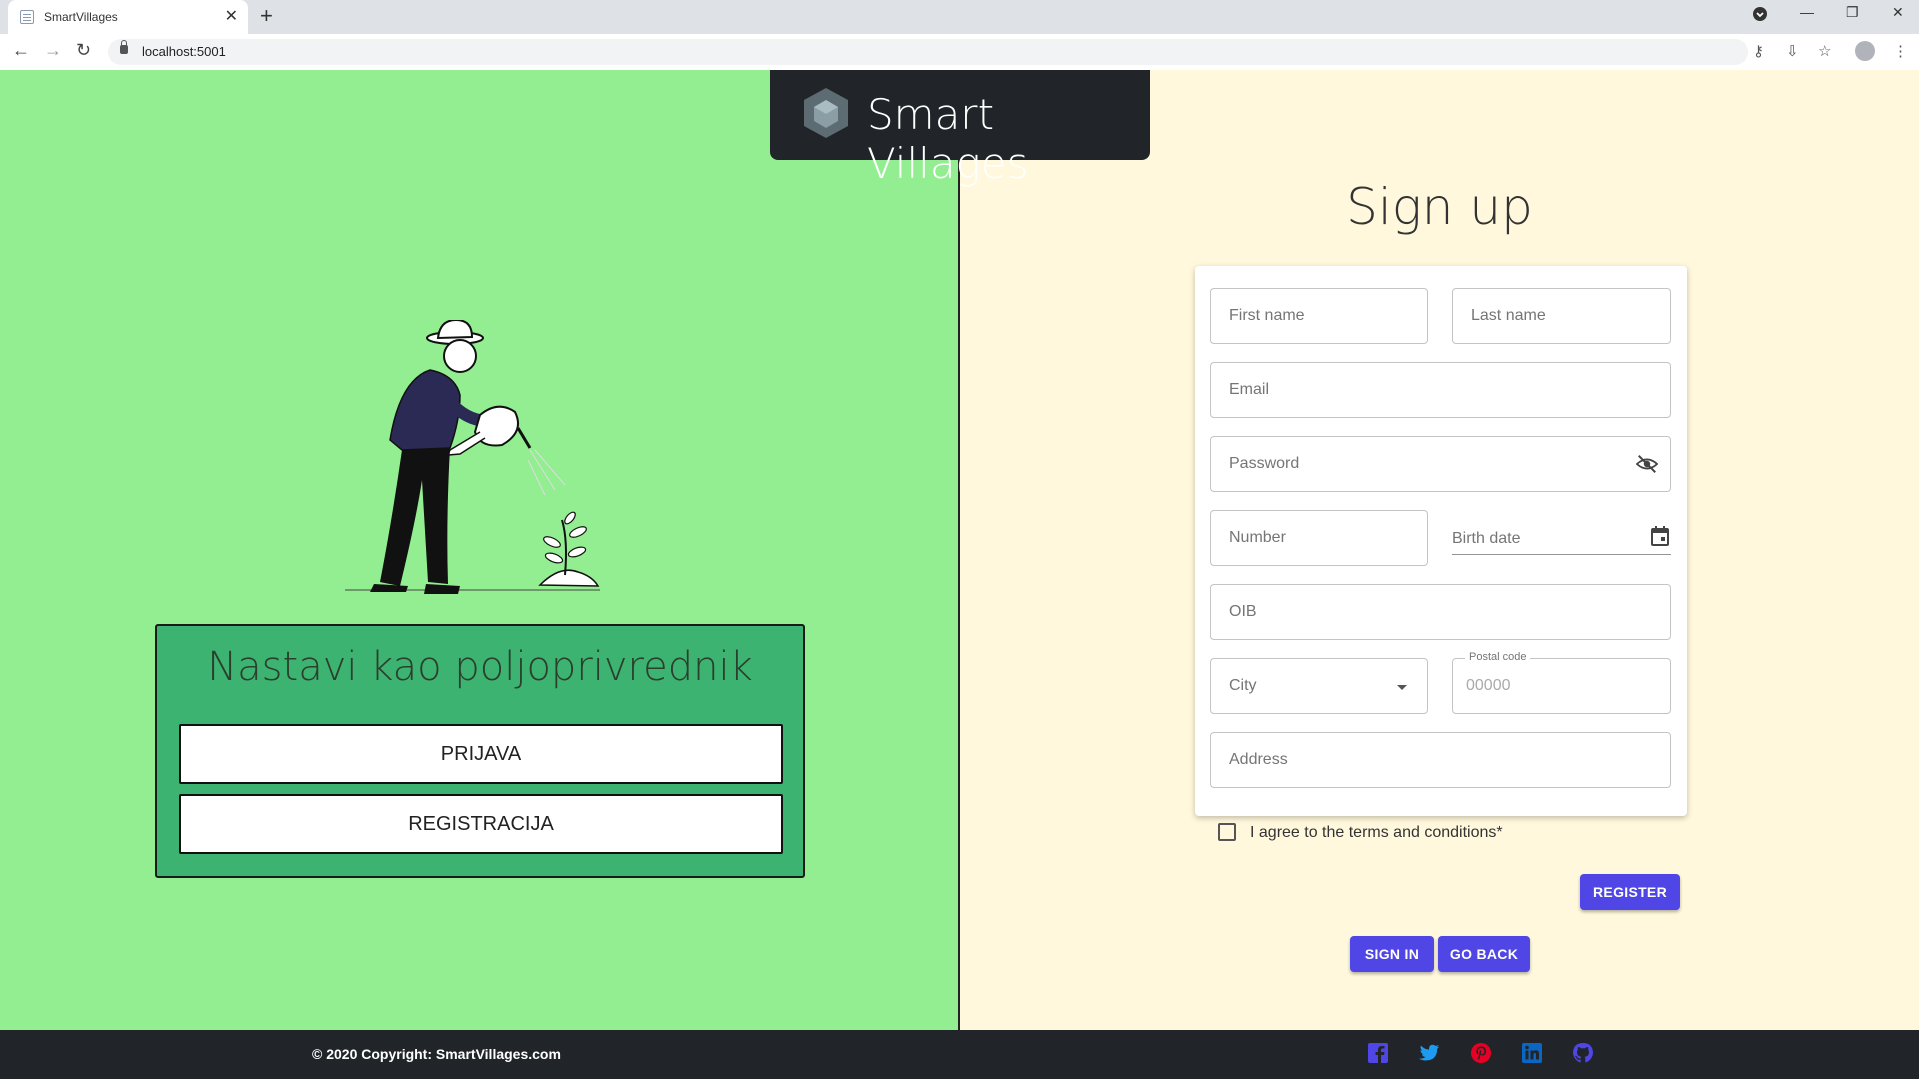 This screenshot has height=1079, width=1919. What do you see at coordinates (436, 1054) in the screenshot?
I see `copyright-text: © 2020 Copyright: SmartVillages.com` at bounding box center [436, 1054].